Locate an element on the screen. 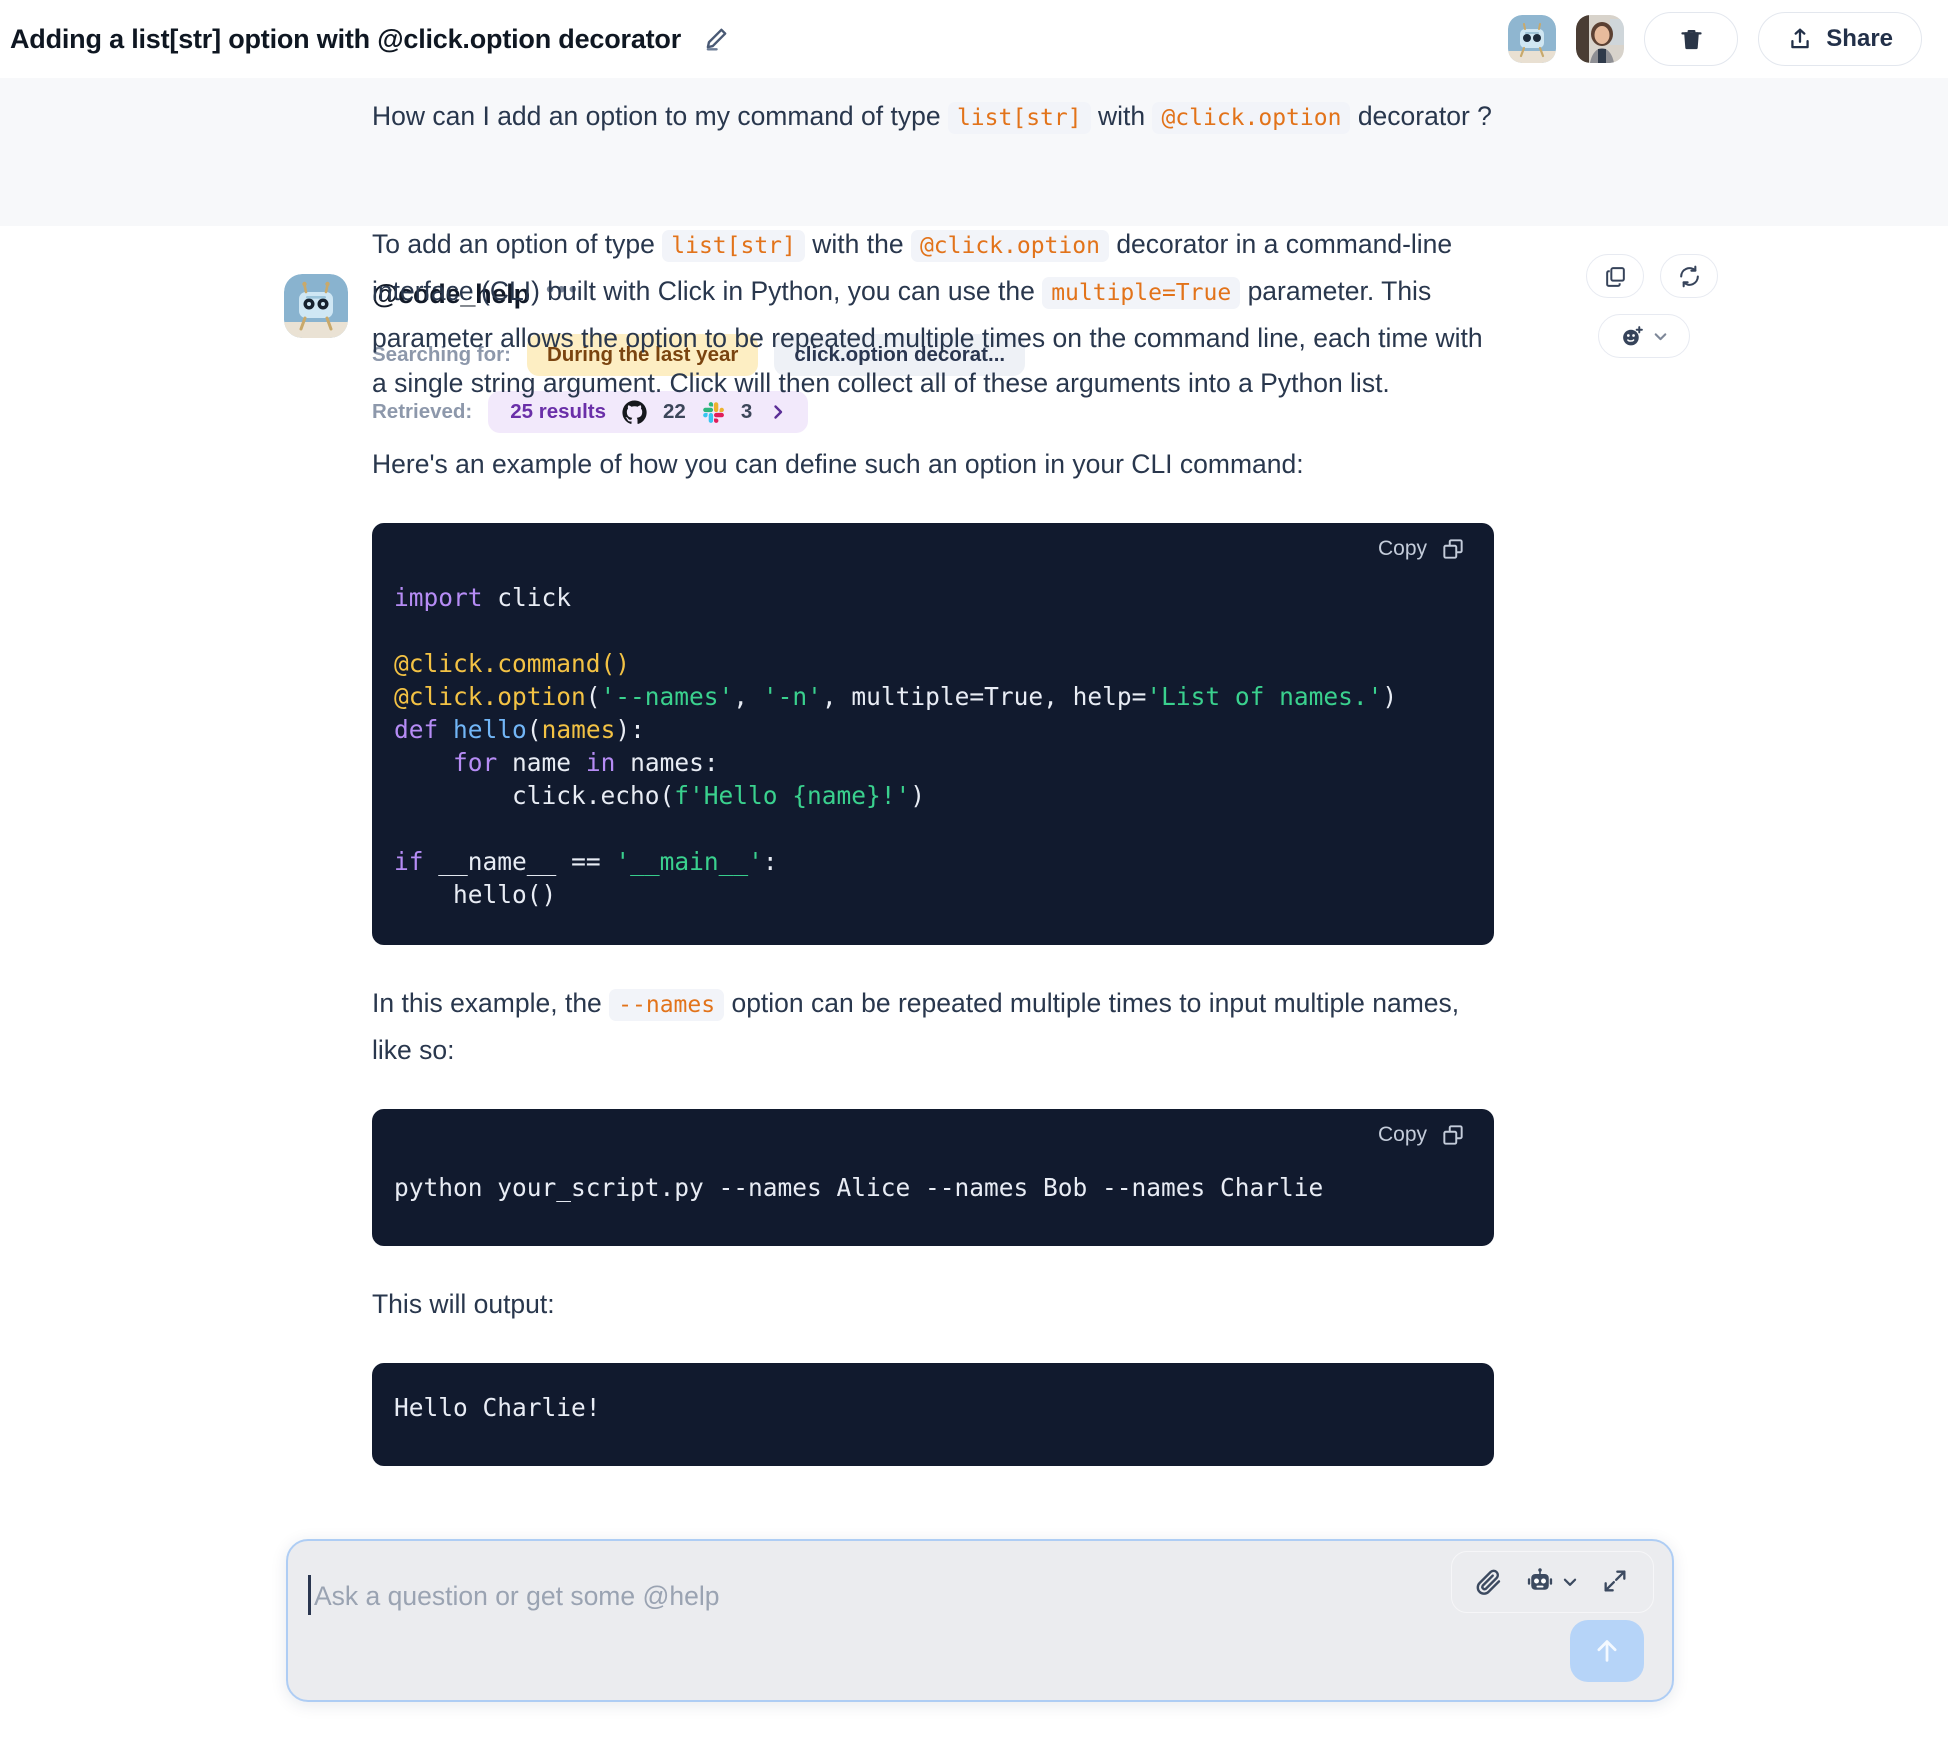 The width and height of the screenshot is (1948, 1738). paperclip-icon is located at coordinates (1489, 1582).